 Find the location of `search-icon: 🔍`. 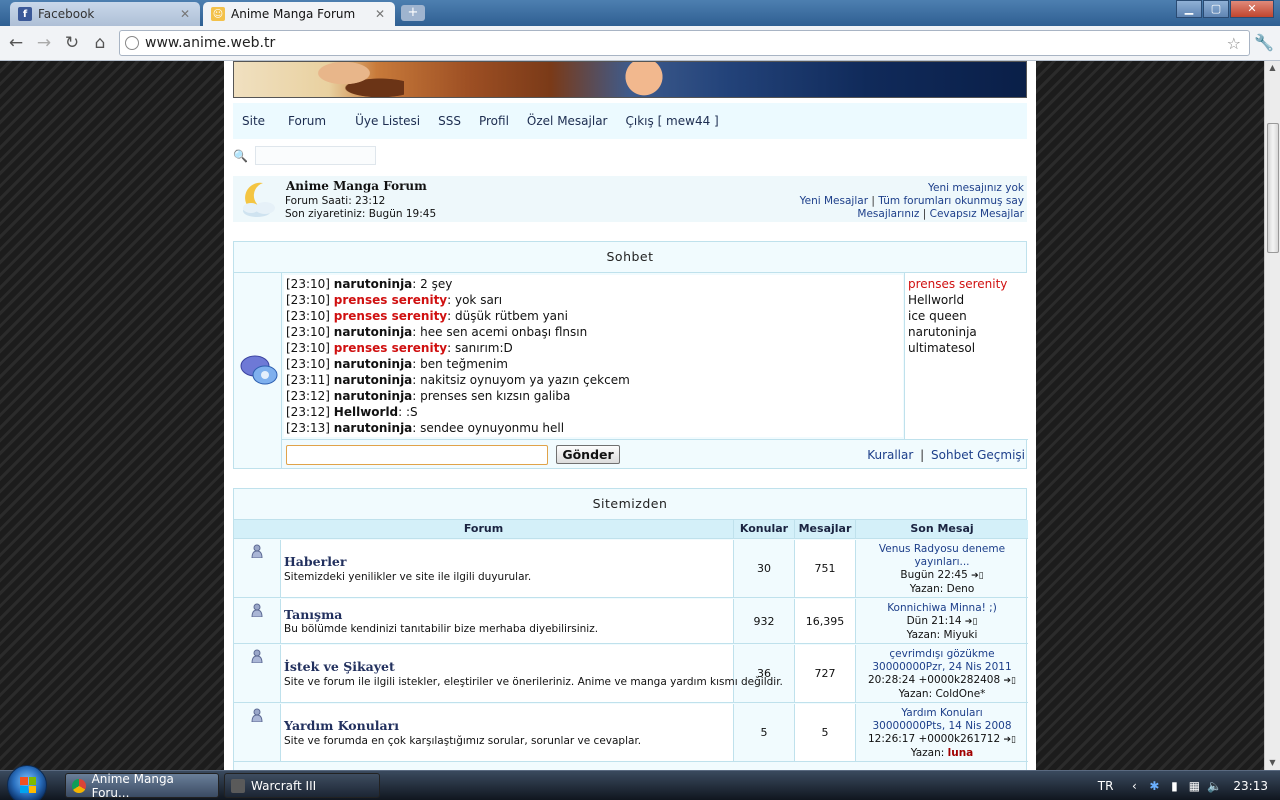

search-icon: 🔍 is located at coordinates (241, 156).